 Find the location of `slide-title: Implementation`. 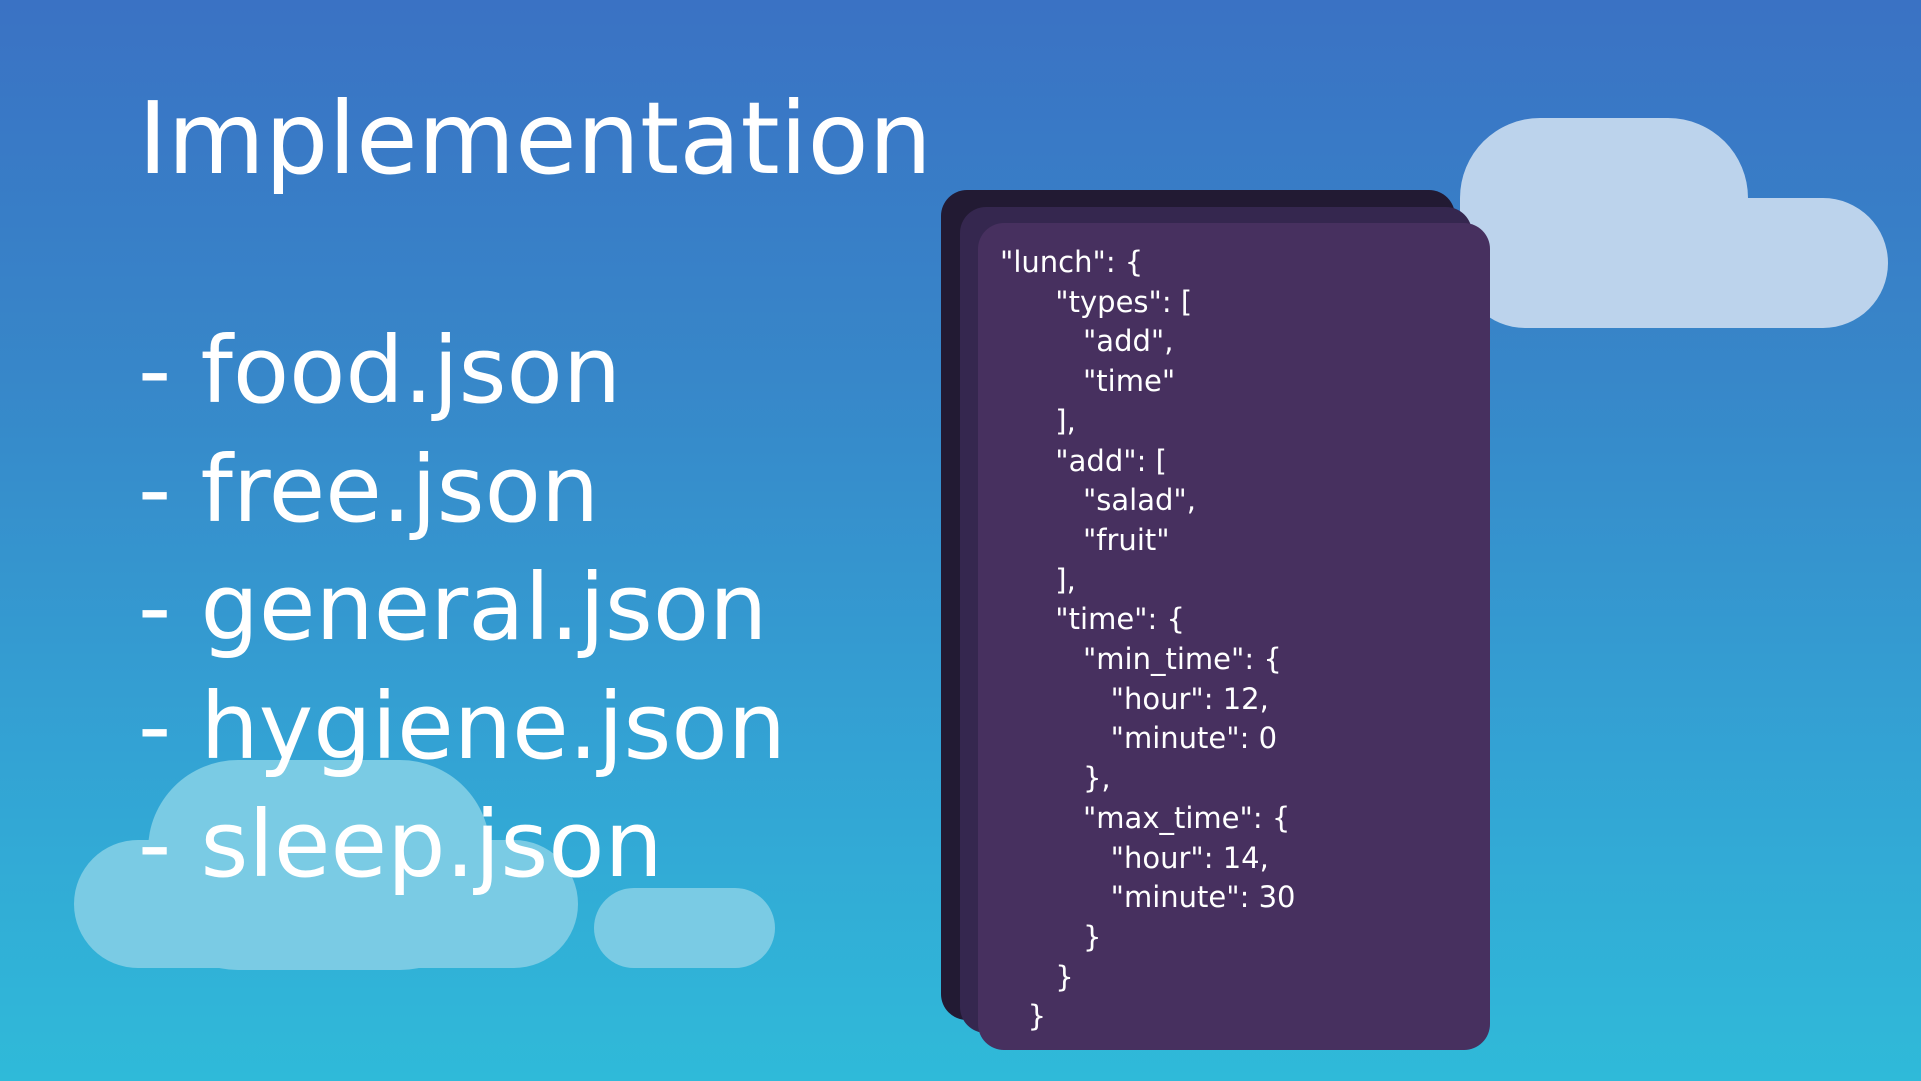

slide-title: Implementation is located at coordinates (535, 138).